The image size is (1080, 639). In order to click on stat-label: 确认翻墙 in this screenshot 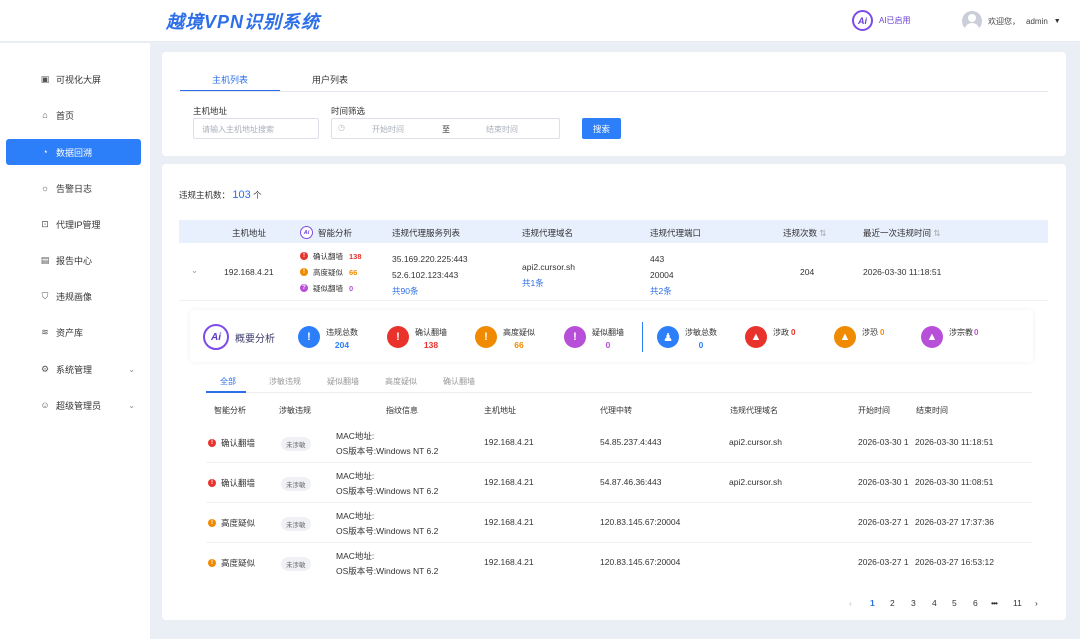, I will do `click(431, 332)`.